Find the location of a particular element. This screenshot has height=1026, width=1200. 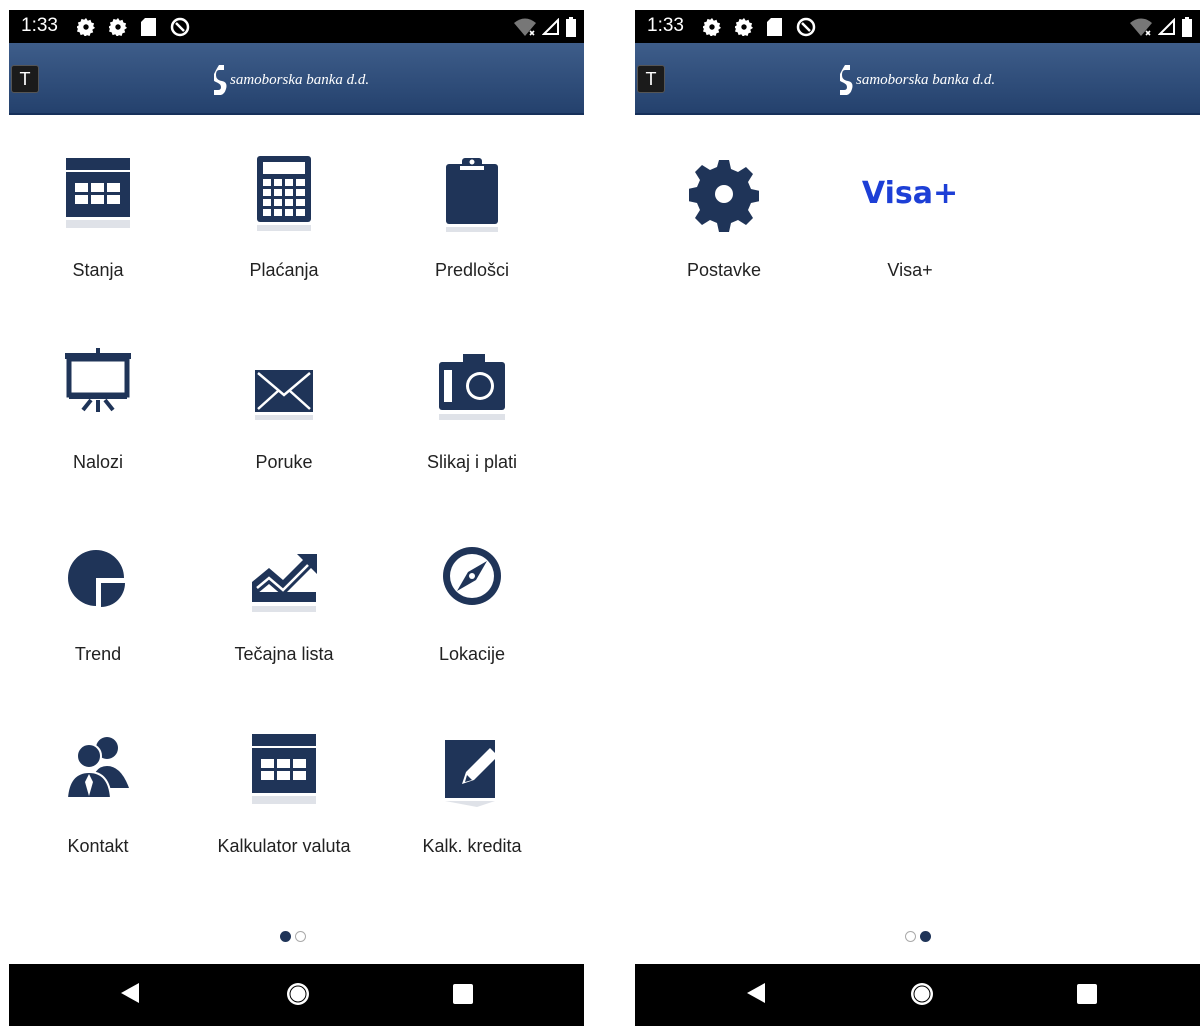

tile-label: Plaćanja is located at coordinates (284, 270).